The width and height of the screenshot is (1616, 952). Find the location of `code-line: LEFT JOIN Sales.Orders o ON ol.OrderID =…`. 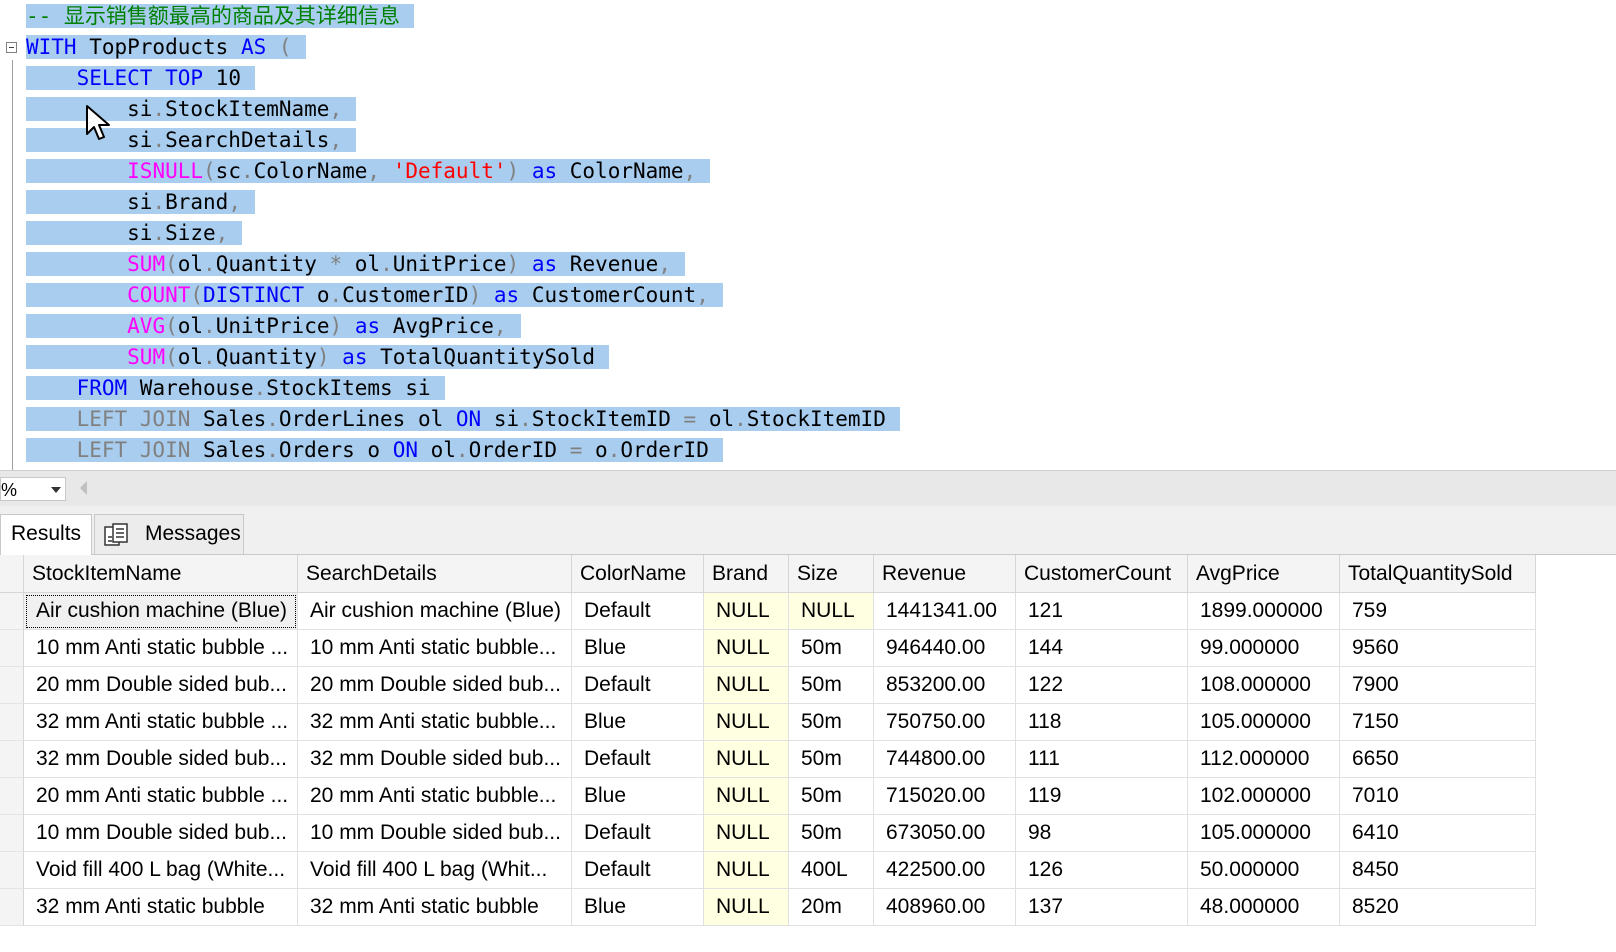

code-line: LEFT JOIN Sales.Orders o ON ol.OrderID =… is located at coordinates (374, 450).